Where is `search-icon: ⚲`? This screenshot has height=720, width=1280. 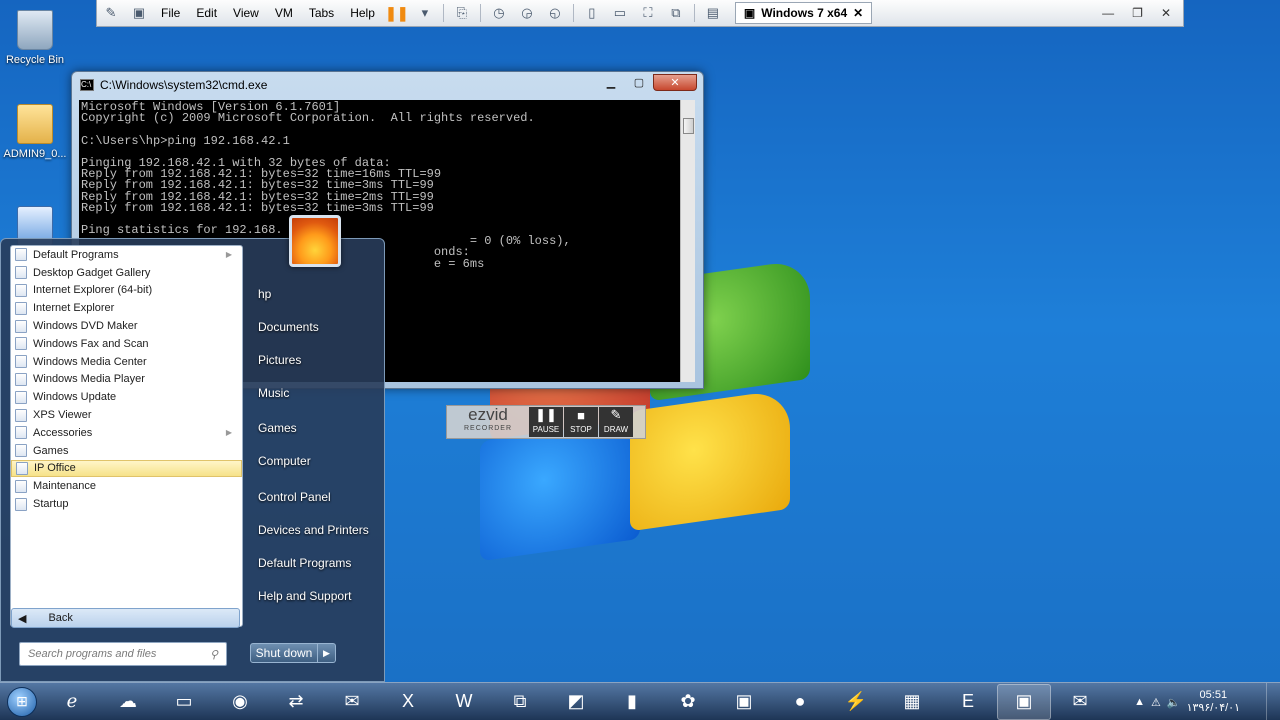 search-icon: ⚲ is located at coordinates (213, 654).